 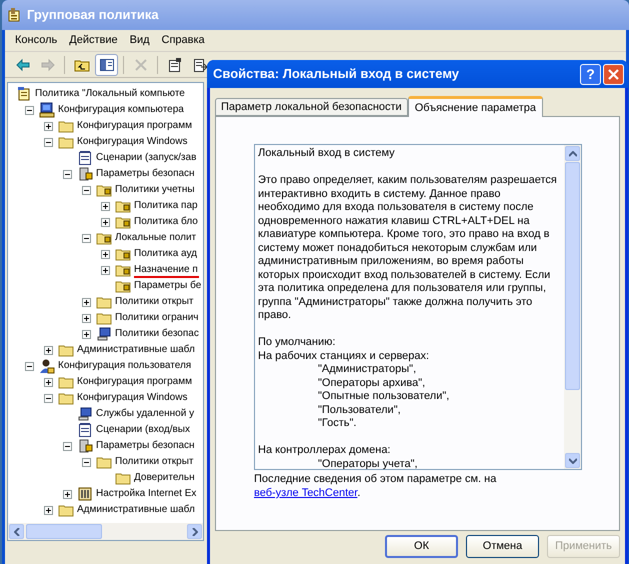 What do you see at coordinates (337, 423) in the screenshot?
I see `group-name: "Гость".` at bounding box center [337, 423].